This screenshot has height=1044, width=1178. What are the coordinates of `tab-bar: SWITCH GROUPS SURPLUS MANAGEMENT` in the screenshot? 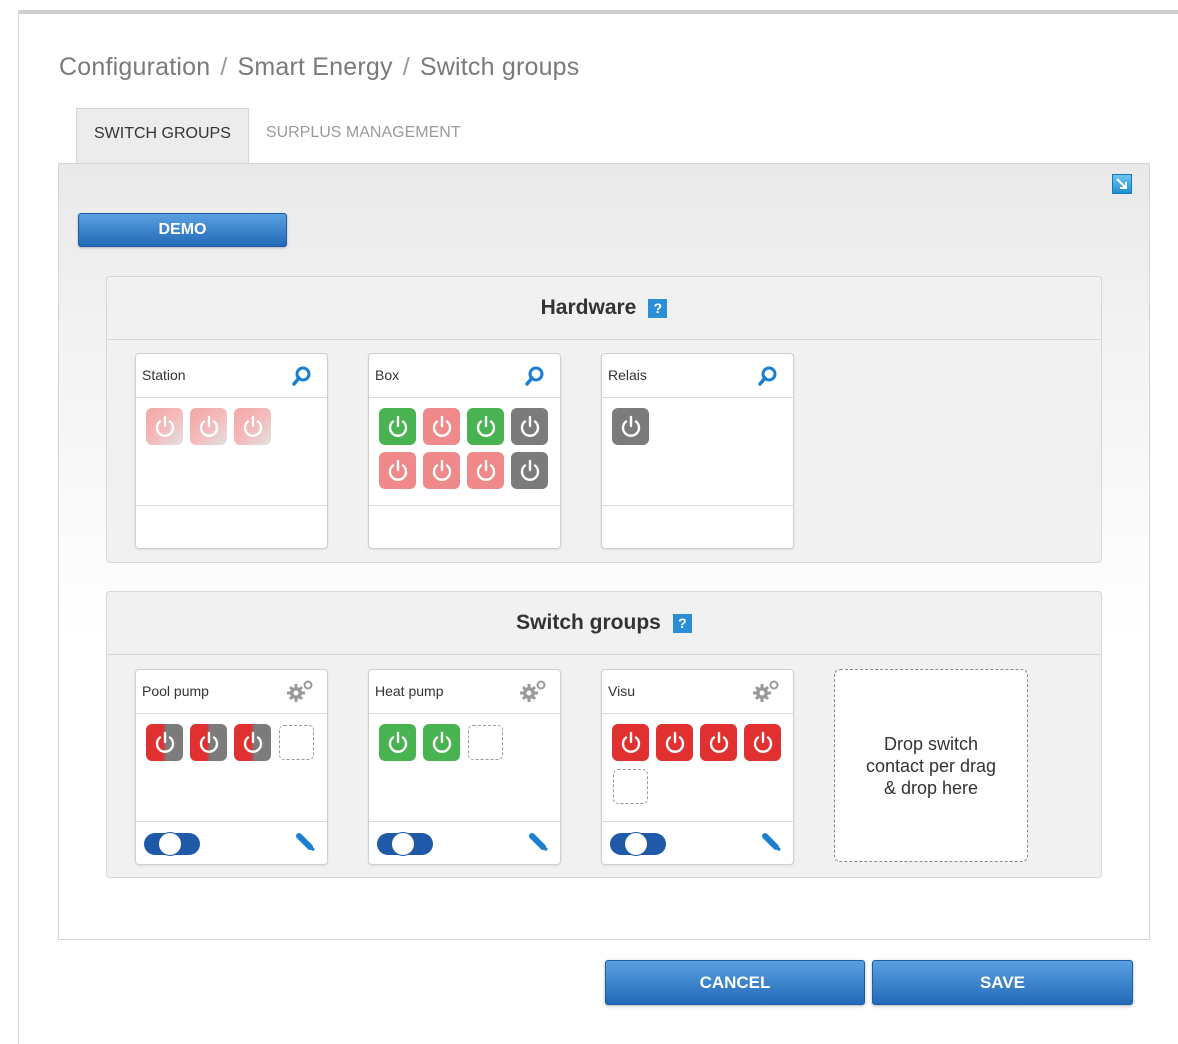 It's located at (277, 136).